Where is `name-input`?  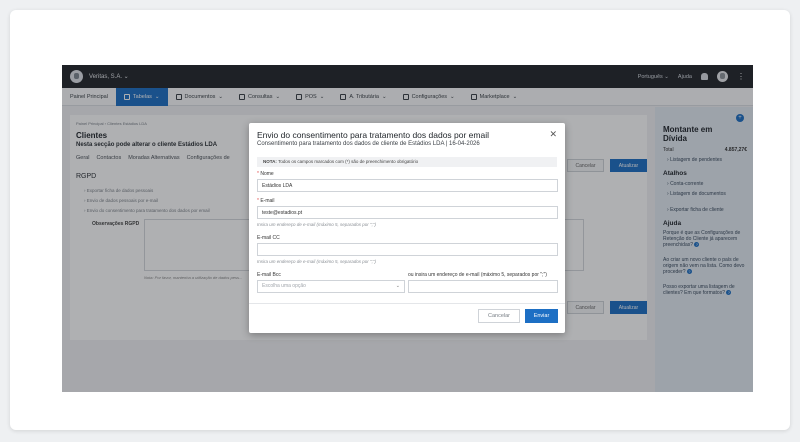 name-input is located at coordinates (407, 185).